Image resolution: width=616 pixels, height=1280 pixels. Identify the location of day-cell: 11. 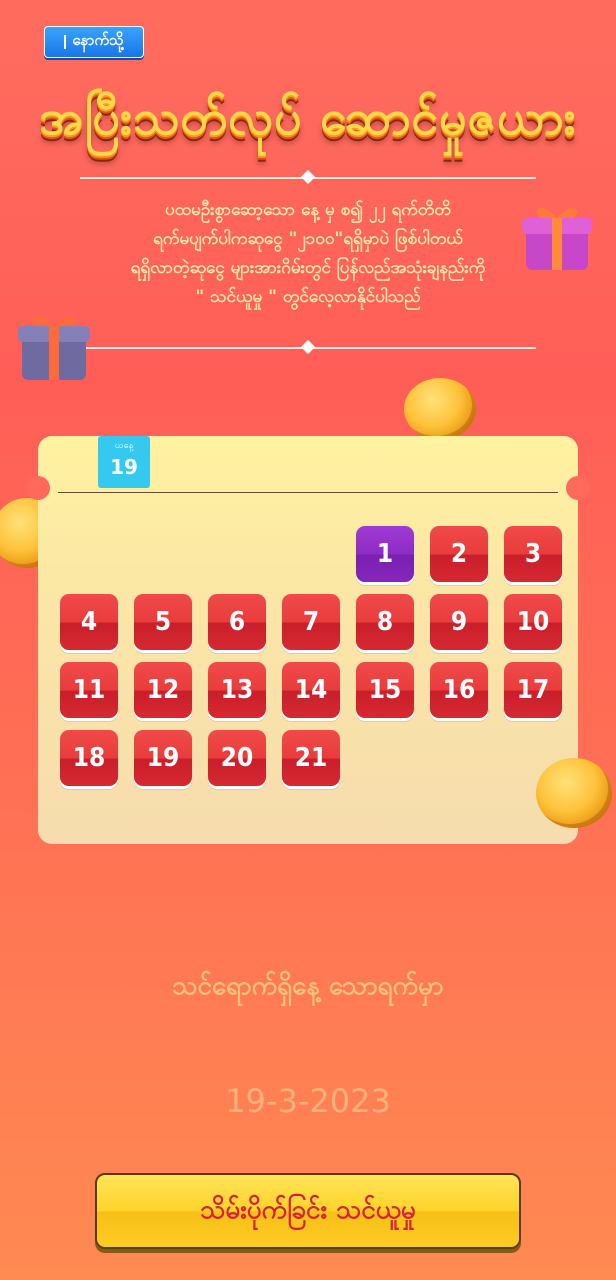
(89, 690).